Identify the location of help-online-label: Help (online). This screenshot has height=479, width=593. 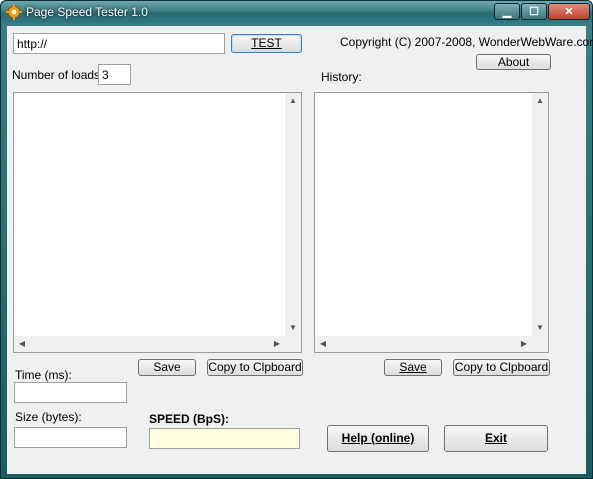
(378, 438).